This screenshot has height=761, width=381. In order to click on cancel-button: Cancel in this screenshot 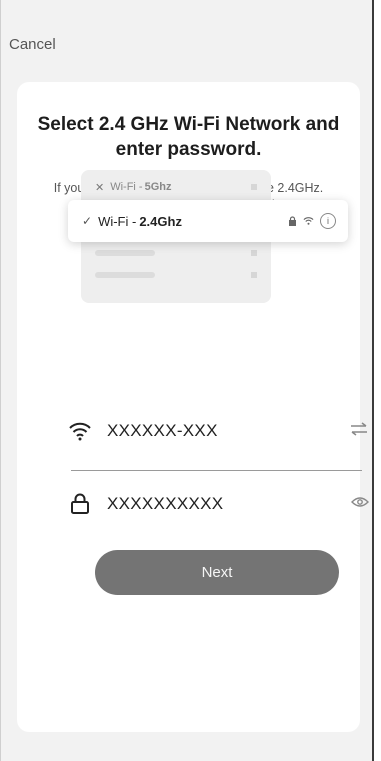, I will do `click(32, 44)`.